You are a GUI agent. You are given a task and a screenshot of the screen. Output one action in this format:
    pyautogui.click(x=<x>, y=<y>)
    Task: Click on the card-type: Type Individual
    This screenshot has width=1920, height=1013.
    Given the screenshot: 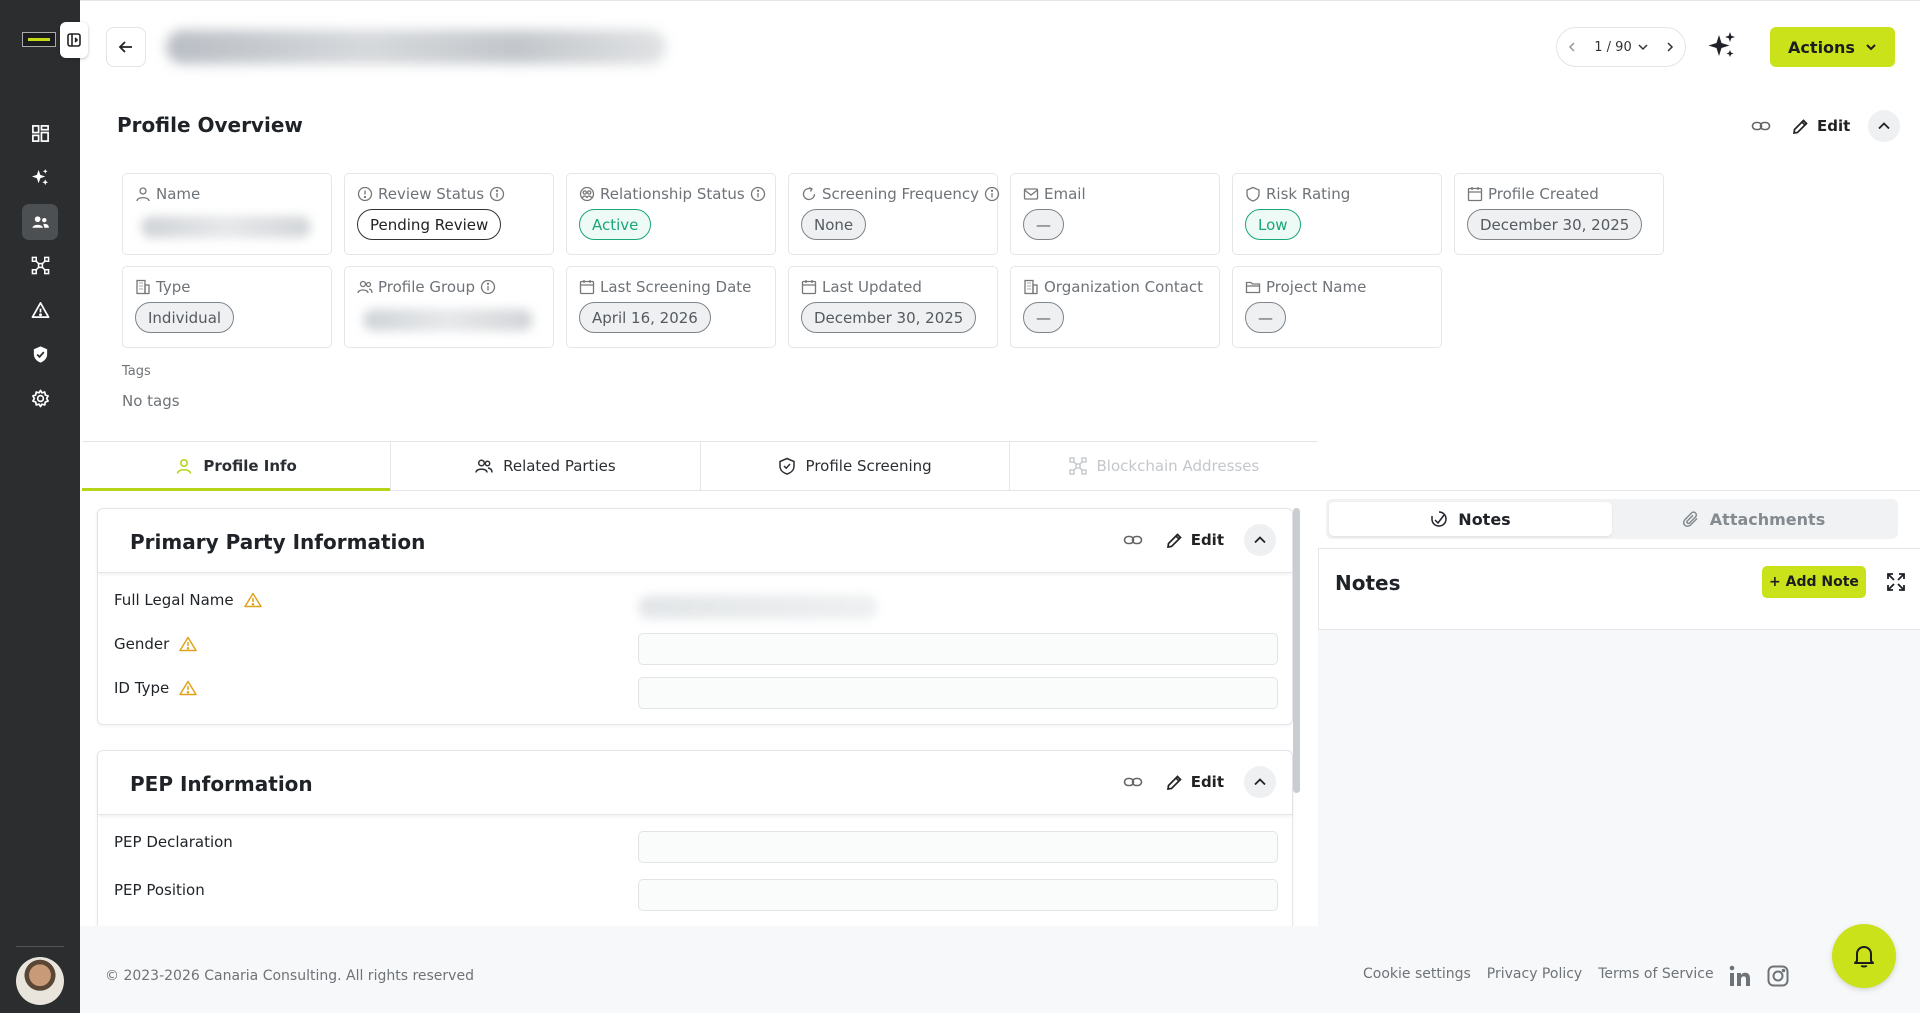 What is the action you would take?
    pyautogui.click(x=227, y=307)
    